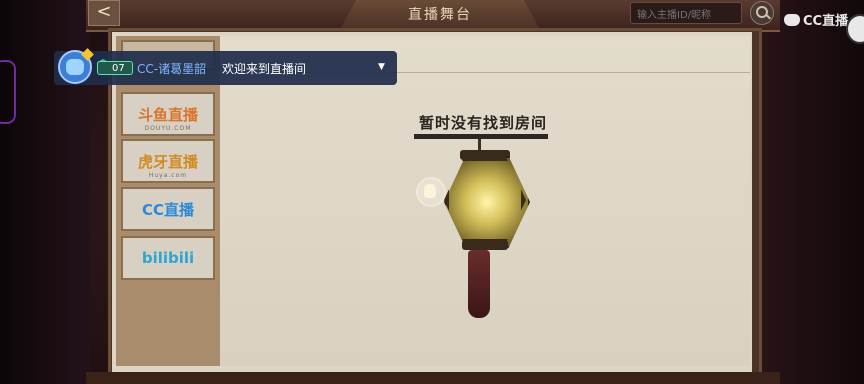  I want to click on level-badge: 07, so click(115, 68).